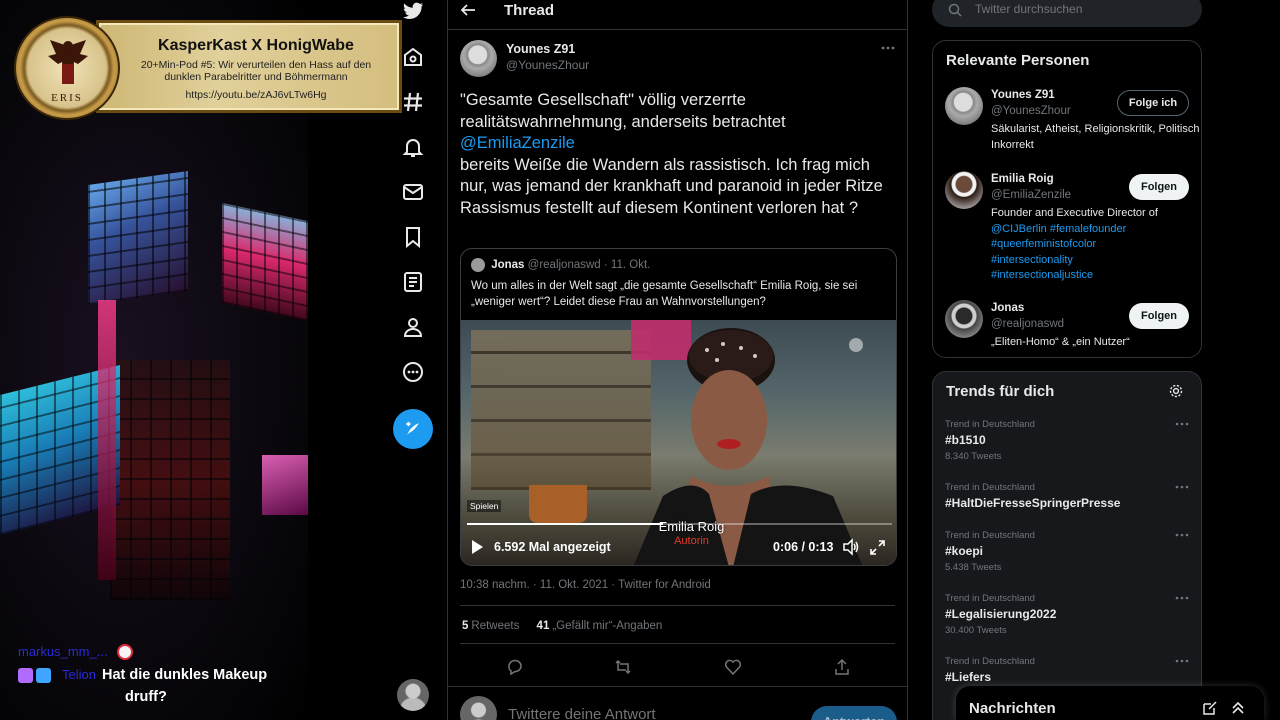 The width and height of the screenshot is (1280, 720). I want to click on twitter-logo-icon, so click(413, 12).